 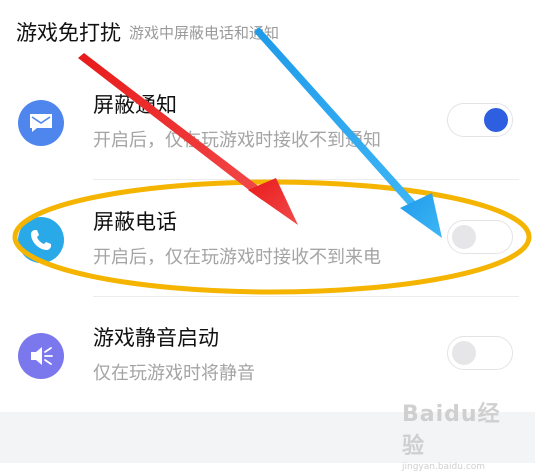 What do you see at coordinates (174, 373) in the screenshot?
I see `setting-description: 仅在玩游戏时将静音` at bounding box center [174, 373].